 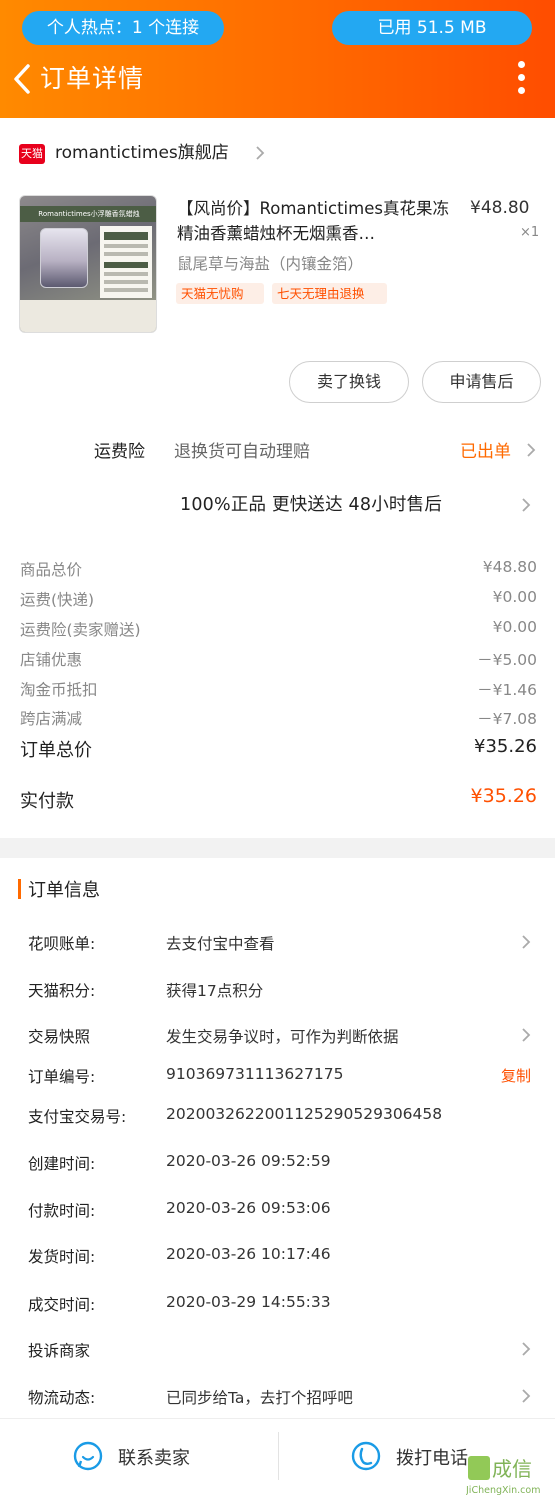 I want to click on guarantee-text: 100%正品 更快送达 48小时售后, so click(x=311, y=503).